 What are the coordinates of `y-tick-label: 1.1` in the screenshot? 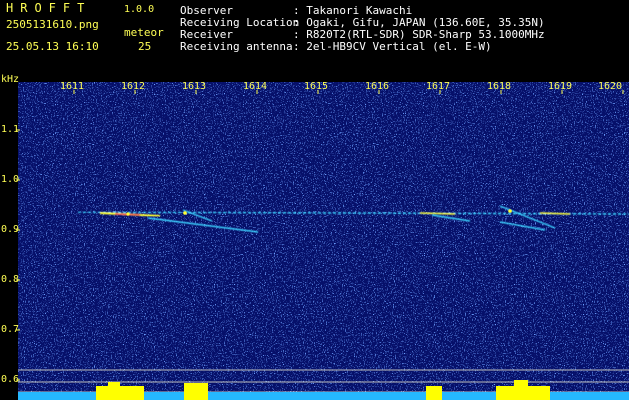 It's located at (10, 129).